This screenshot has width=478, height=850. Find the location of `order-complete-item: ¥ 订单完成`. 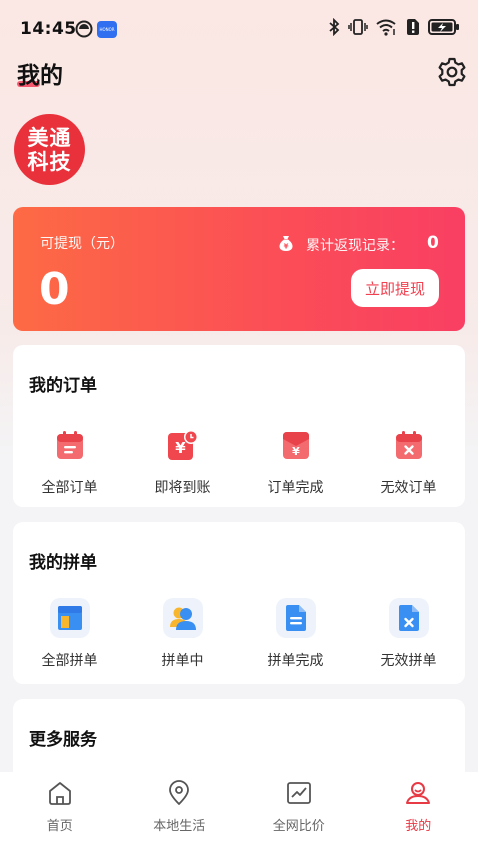

order-complete-item: ¥ 订单完成 is located at coordinates (295, 461).